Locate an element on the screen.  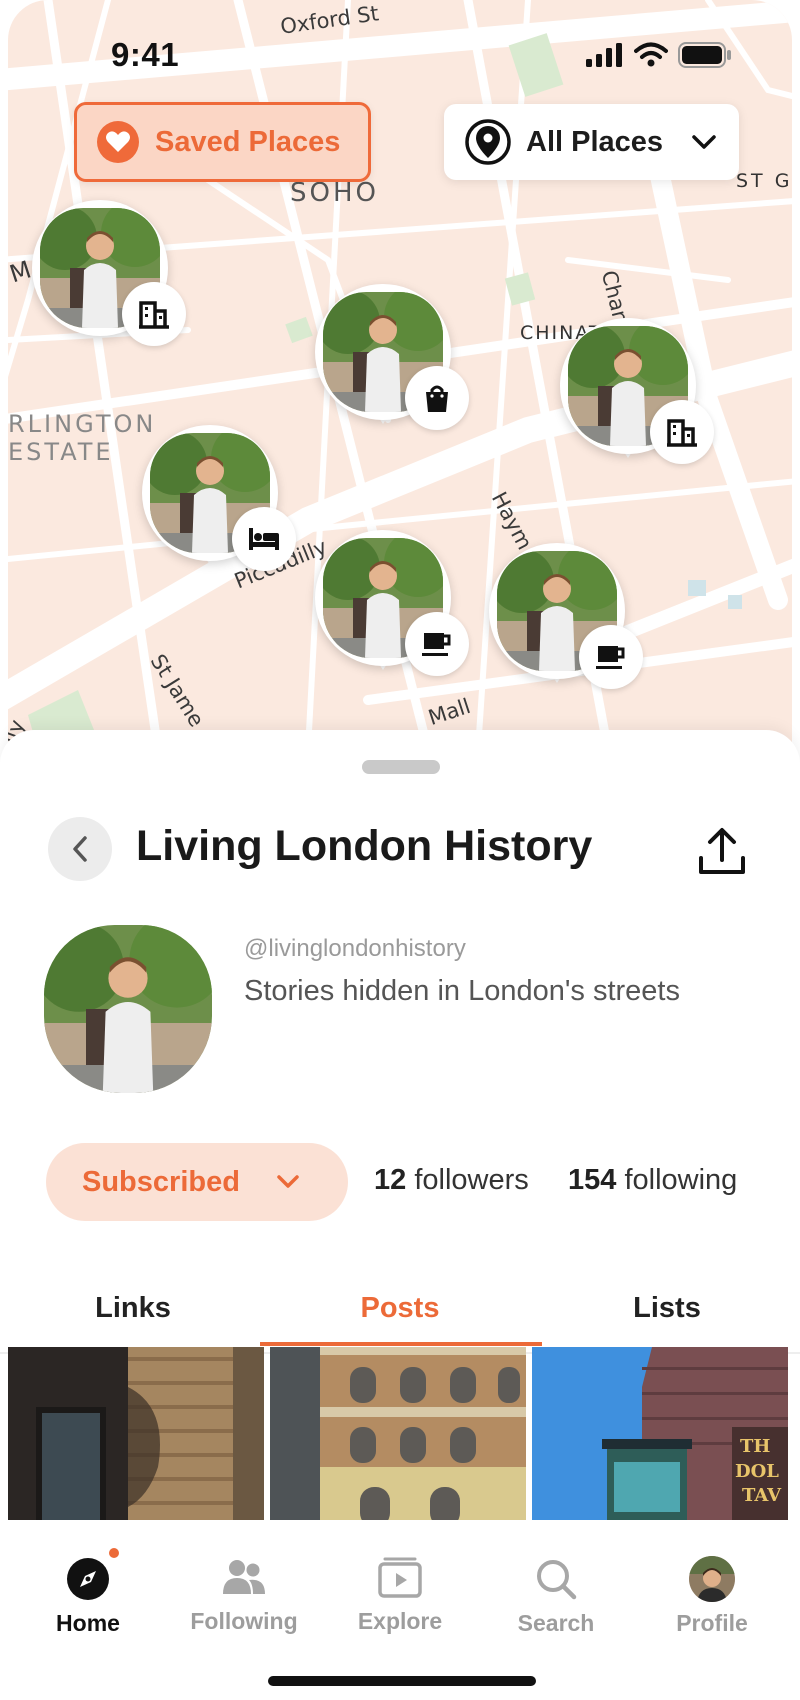
nav-search-label: Search is located at coordinates (556, 1623).